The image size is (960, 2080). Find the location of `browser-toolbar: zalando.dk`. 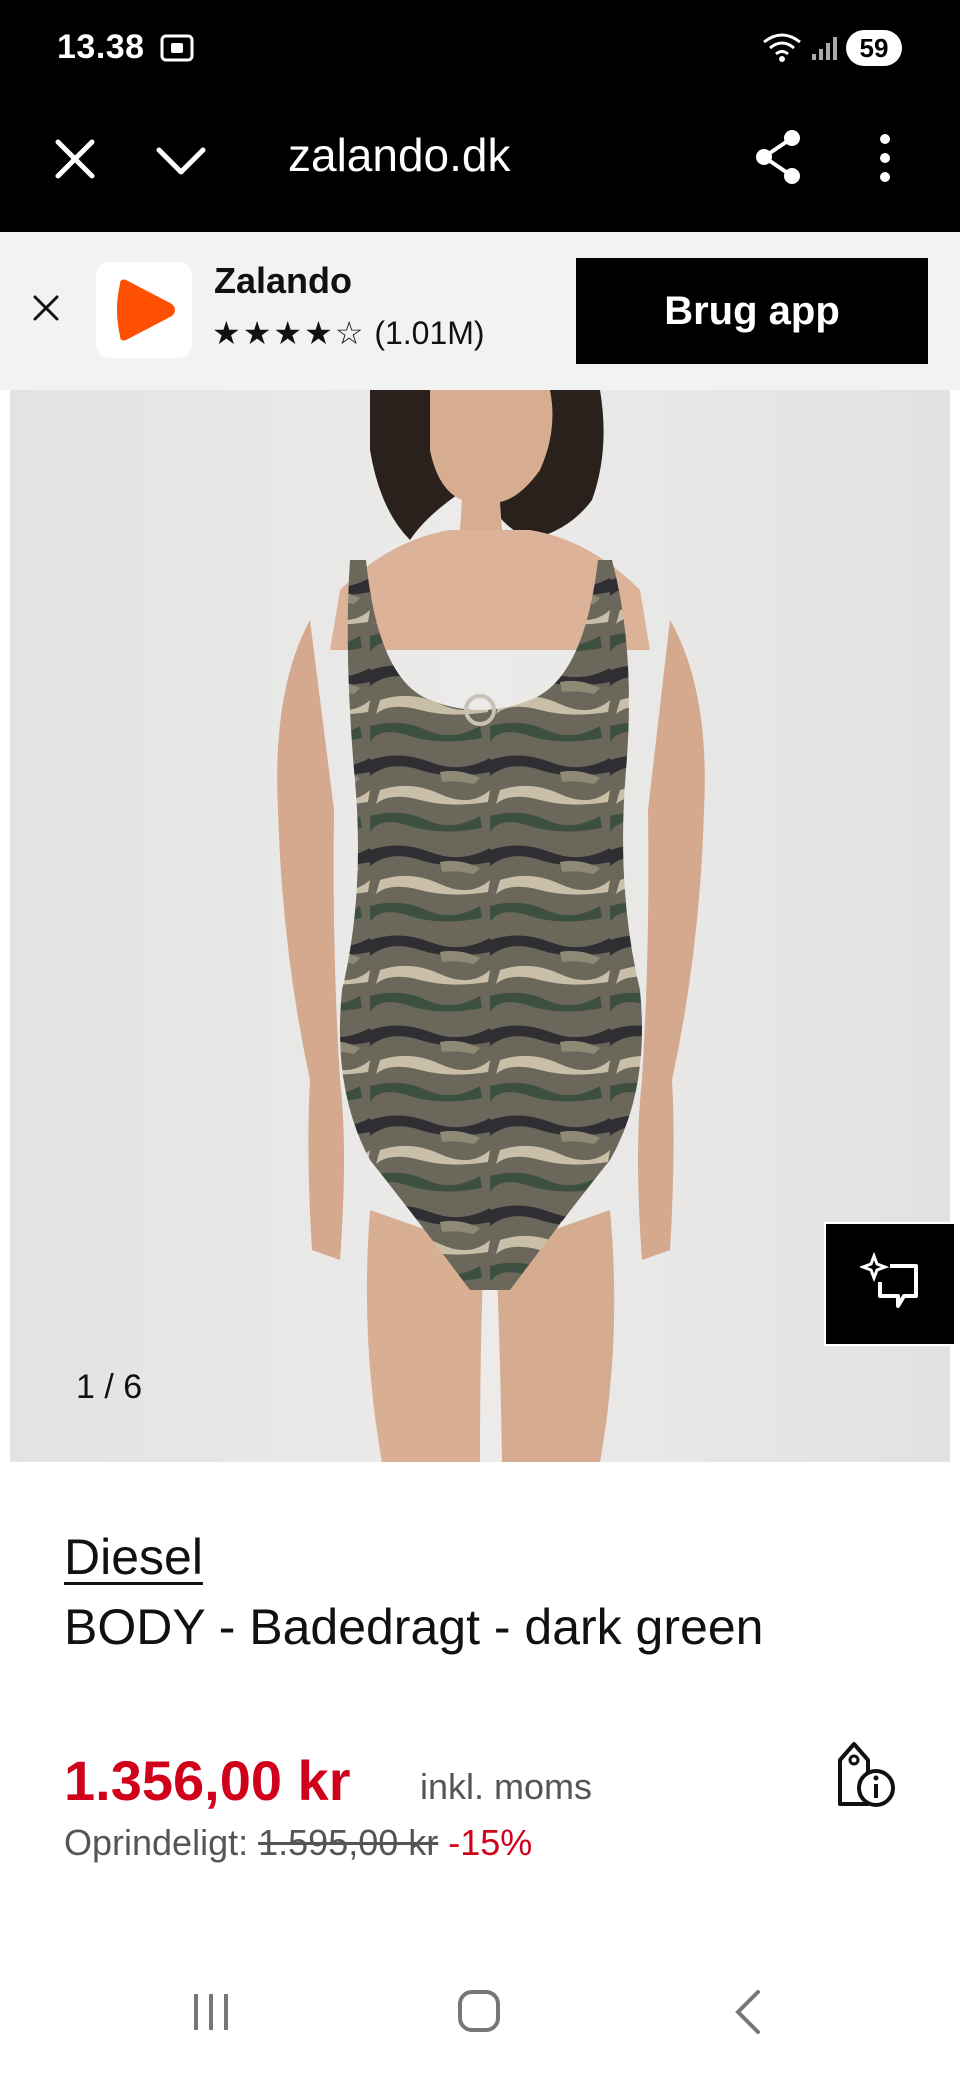

browser-toolbar: zalando.dk is located at coordinates (480, 168).